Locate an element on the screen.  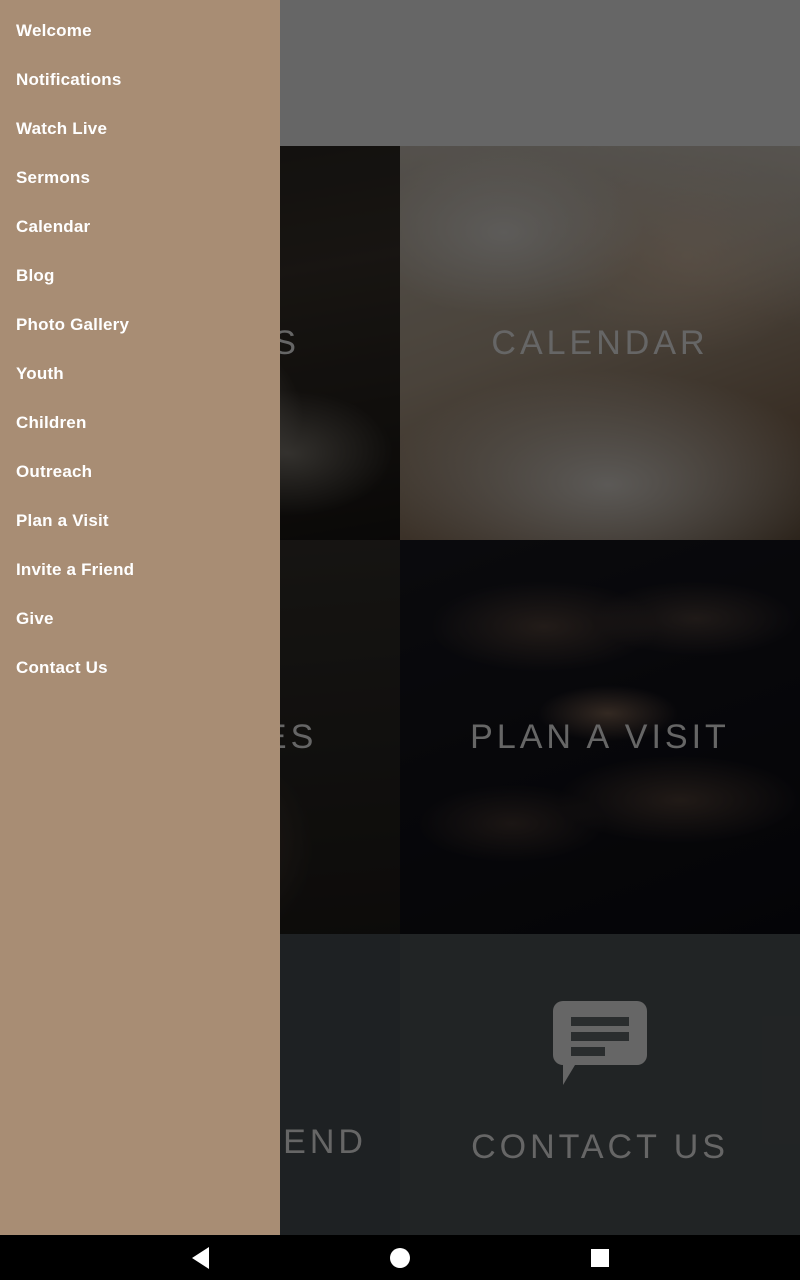
sidebar-item-label: Give is located at coordinates (35, 618).